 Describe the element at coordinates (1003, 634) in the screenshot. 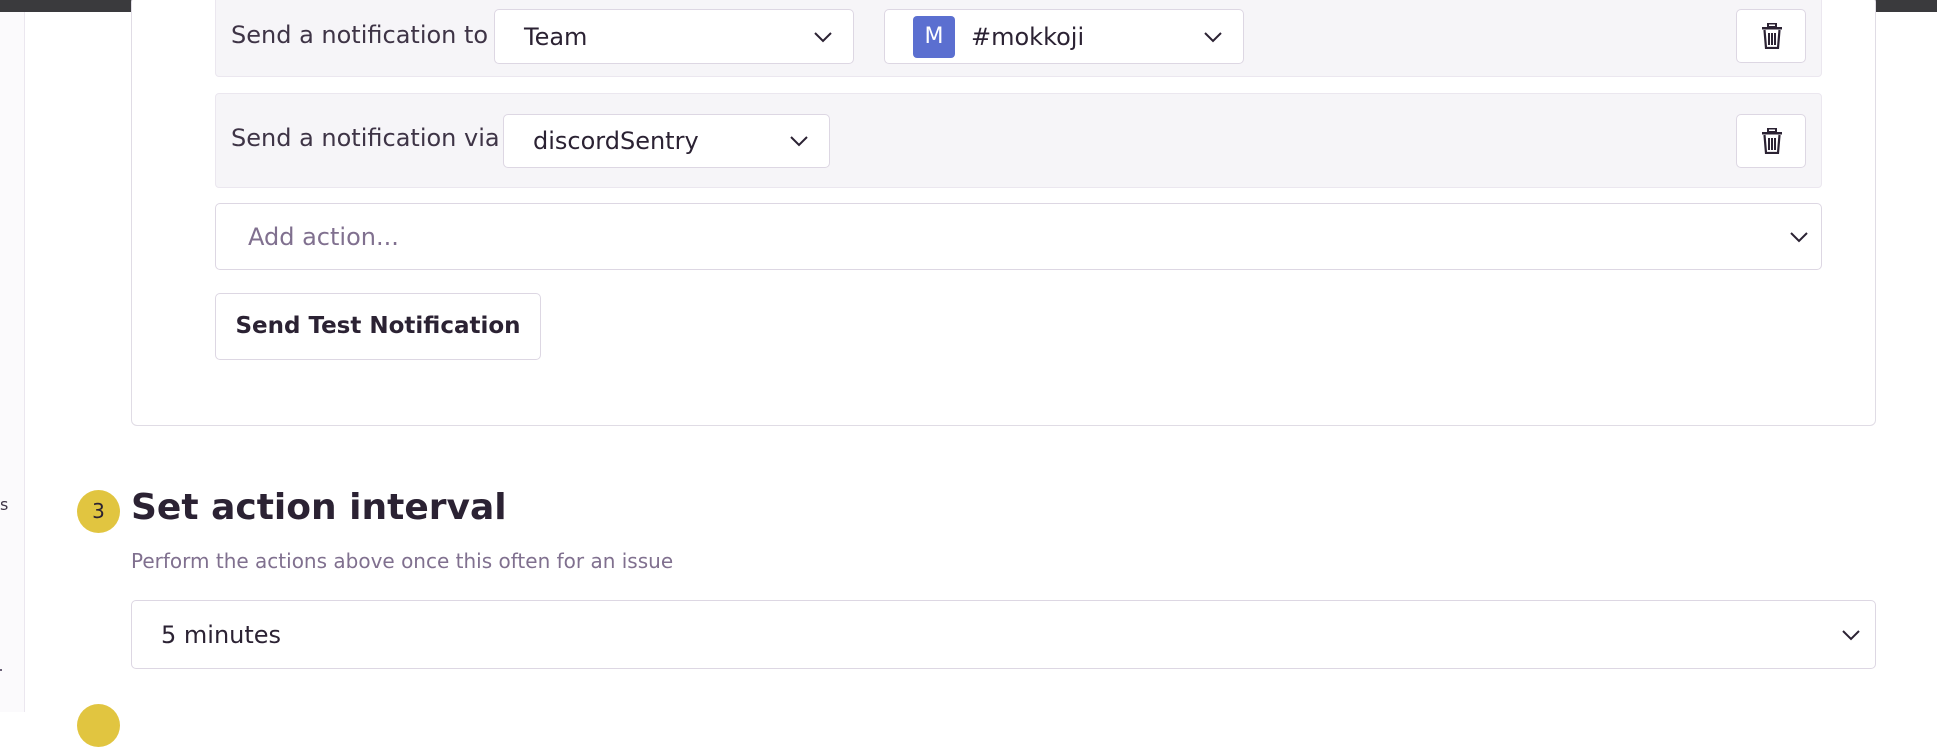

I see `action-interval-select: 5 minutes` at that location.